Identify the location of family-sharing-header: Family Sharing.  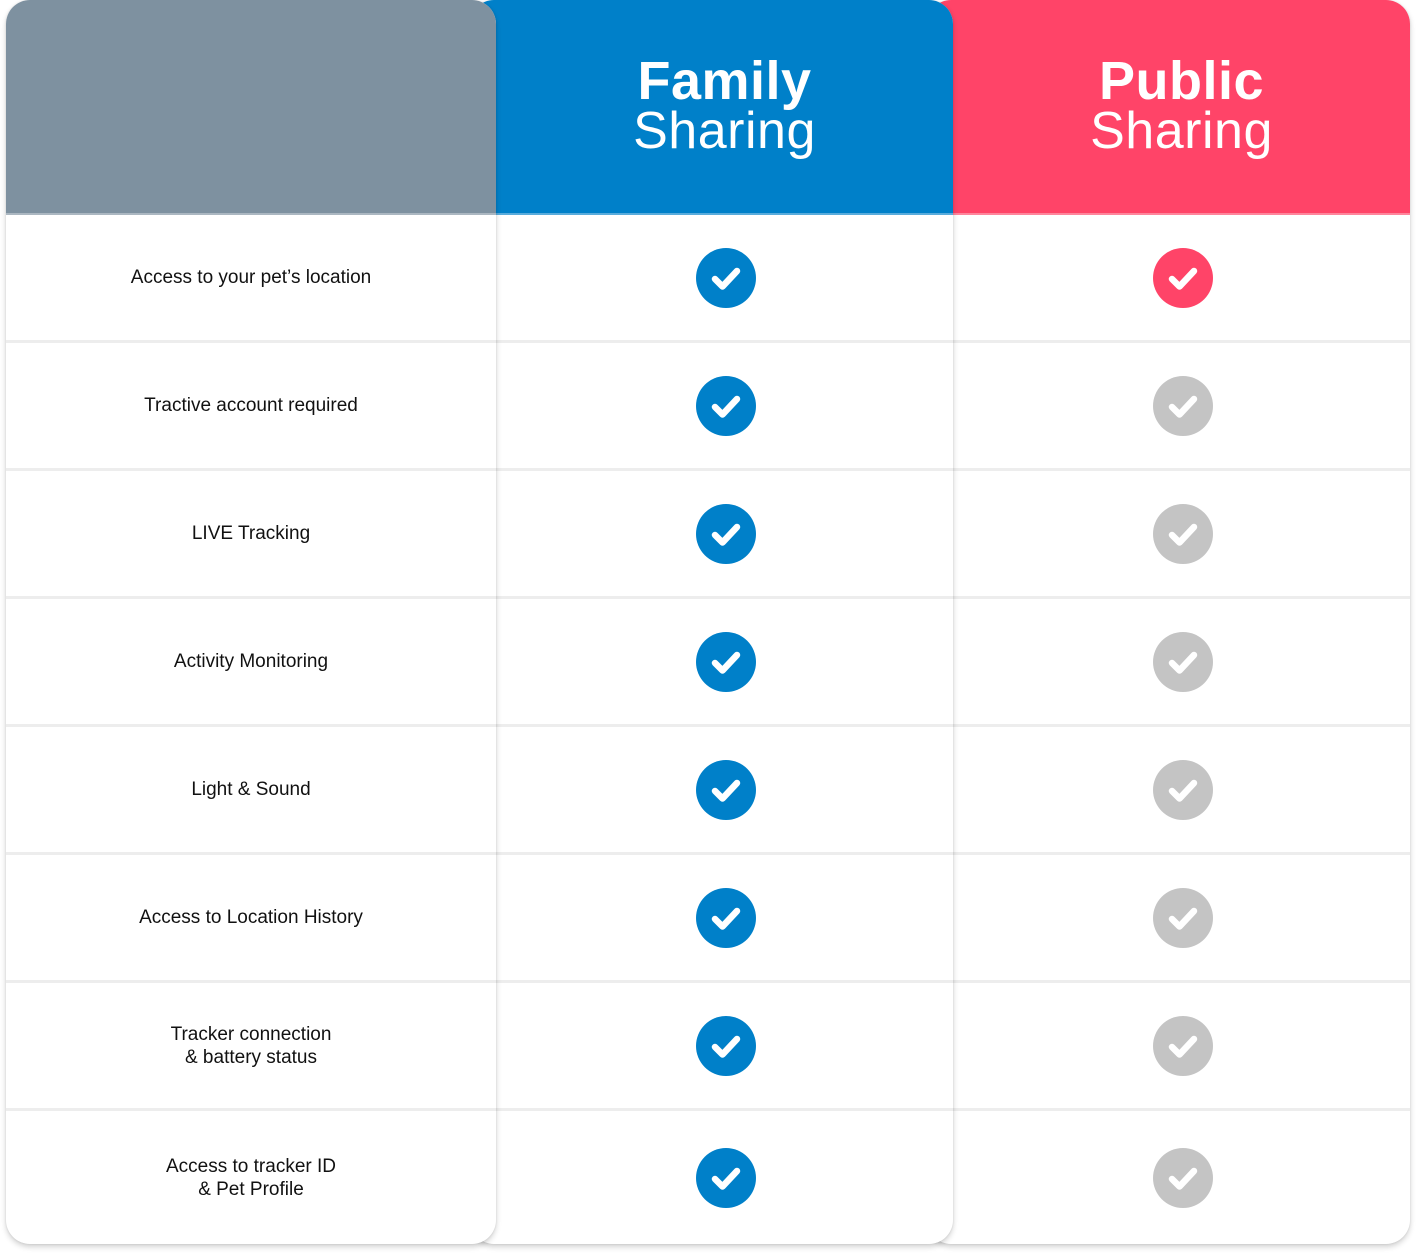
(711, 107).